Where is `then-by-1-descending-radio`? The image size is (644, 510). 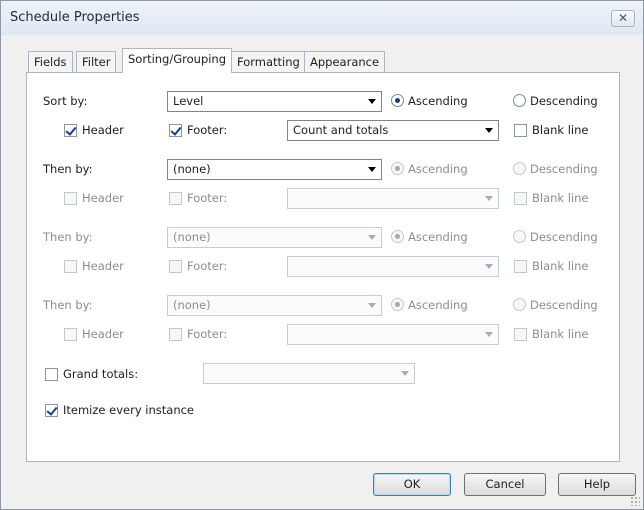 then-by-1-descending-radio is located at coordinates (519, 168).